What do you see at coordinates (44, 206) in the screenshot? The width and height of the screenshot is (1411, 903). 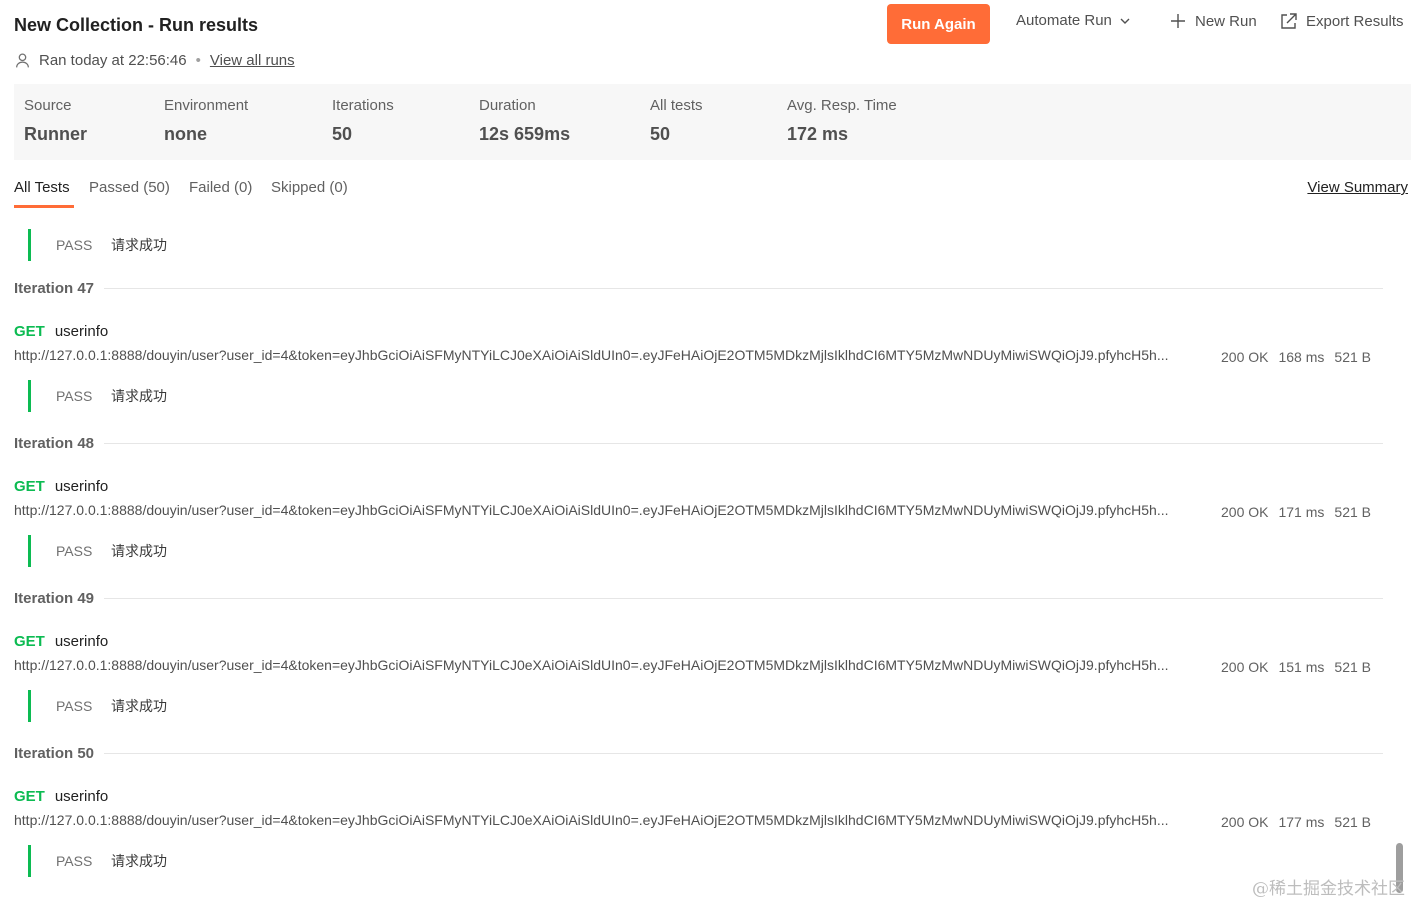 I see `active-tab-indicator` at bounding box center [44, 206].